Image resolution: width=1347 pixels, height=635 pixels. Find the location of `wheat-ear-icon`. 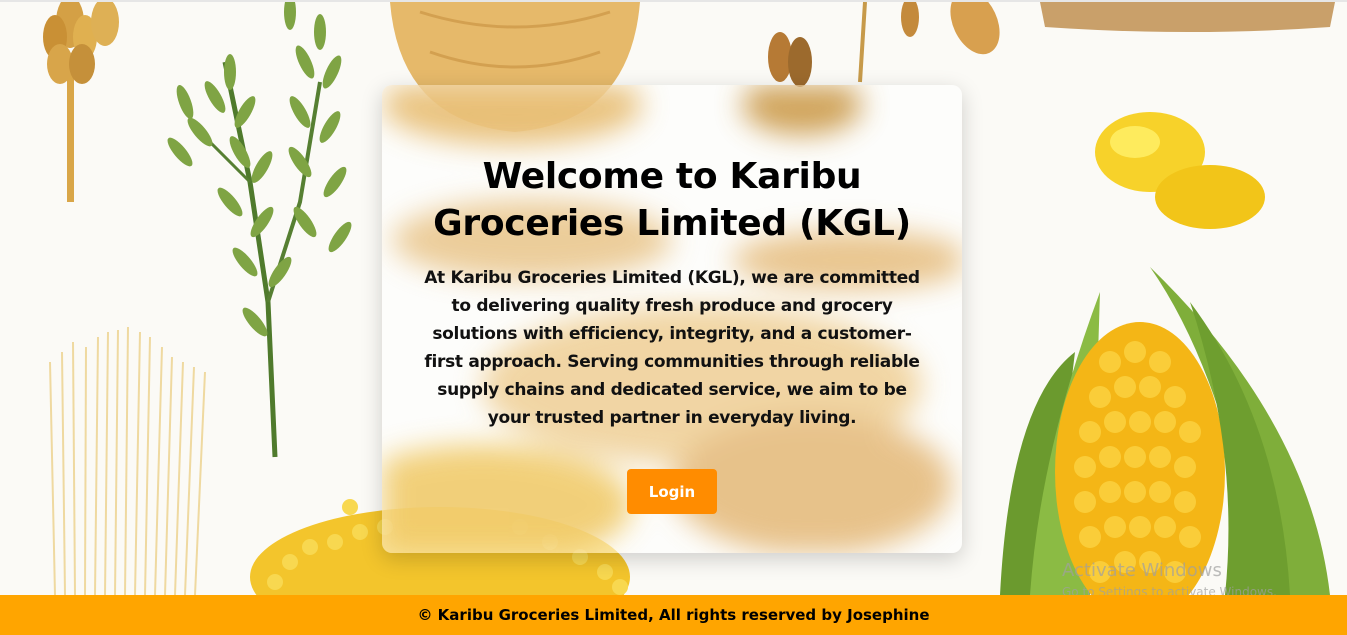

wheat-ear-icon is located at coordinates (81, 102).